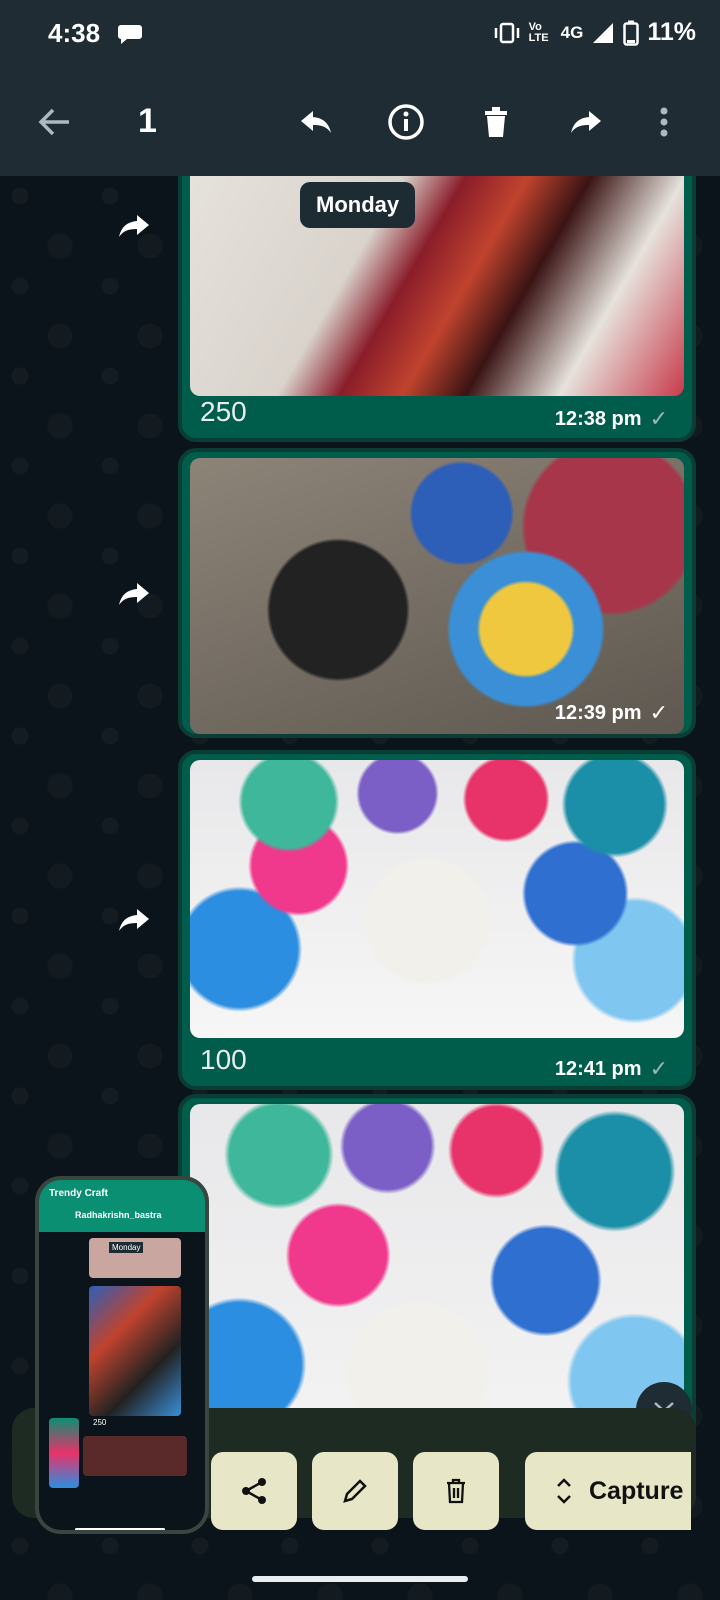  Describe the element at coordinates (100, 1422) in the screenshot. I see `thumbnail-caption: 250` at that location.